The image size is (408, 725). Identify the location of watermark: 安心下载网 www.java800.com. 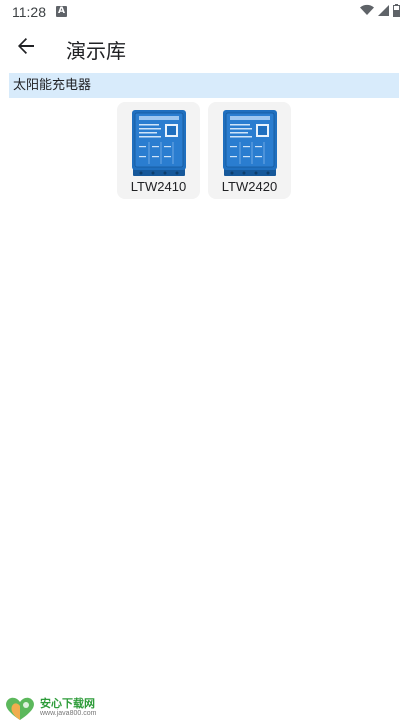
(67, 709).